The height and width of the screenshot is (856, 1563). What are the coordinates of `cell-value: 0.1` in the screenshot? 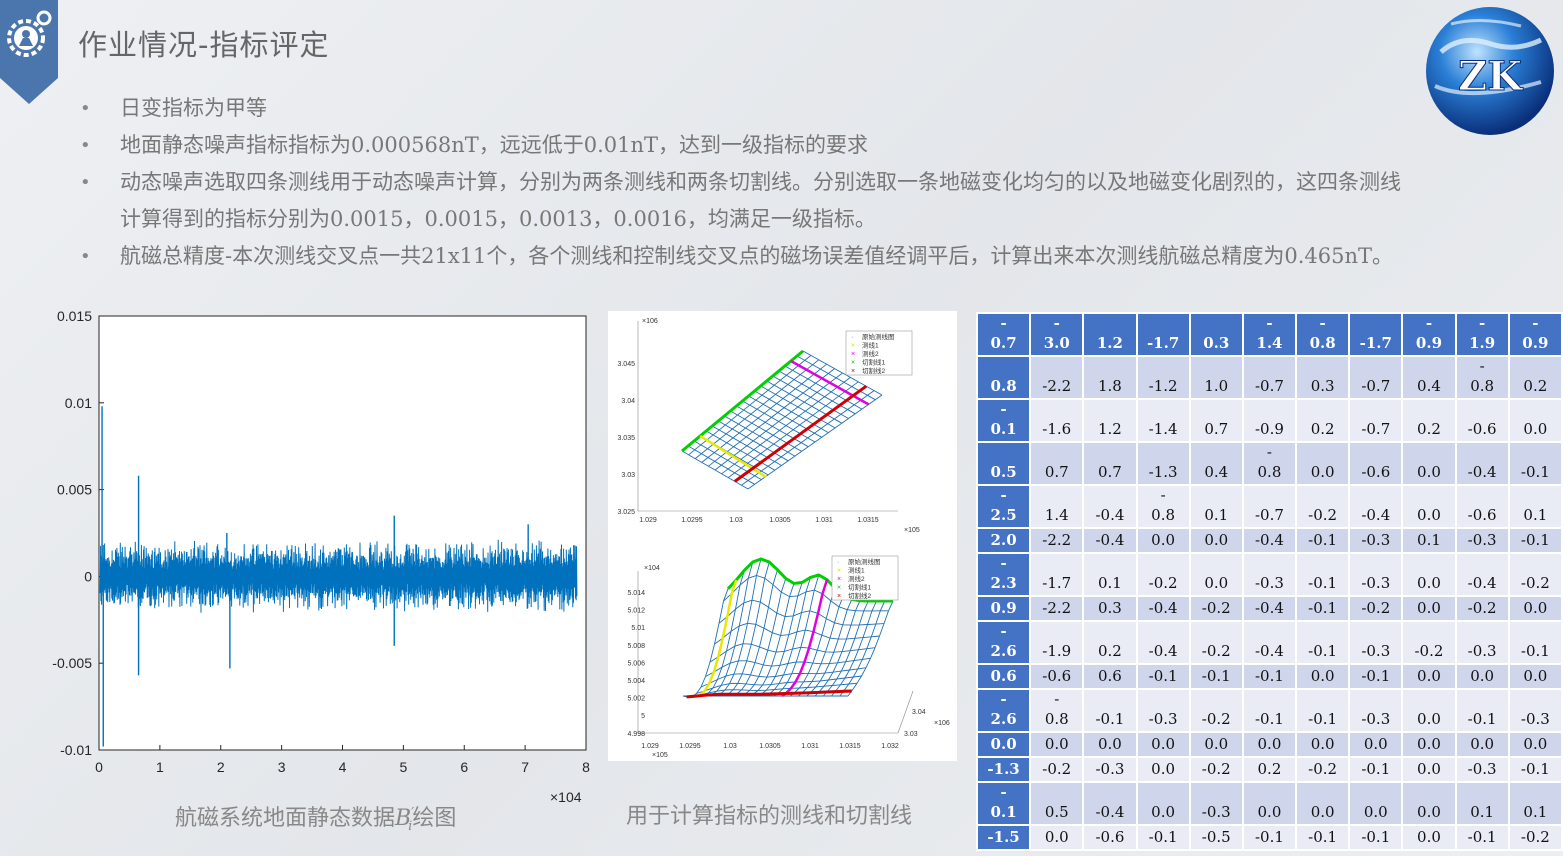 It's located at (1482, 812).